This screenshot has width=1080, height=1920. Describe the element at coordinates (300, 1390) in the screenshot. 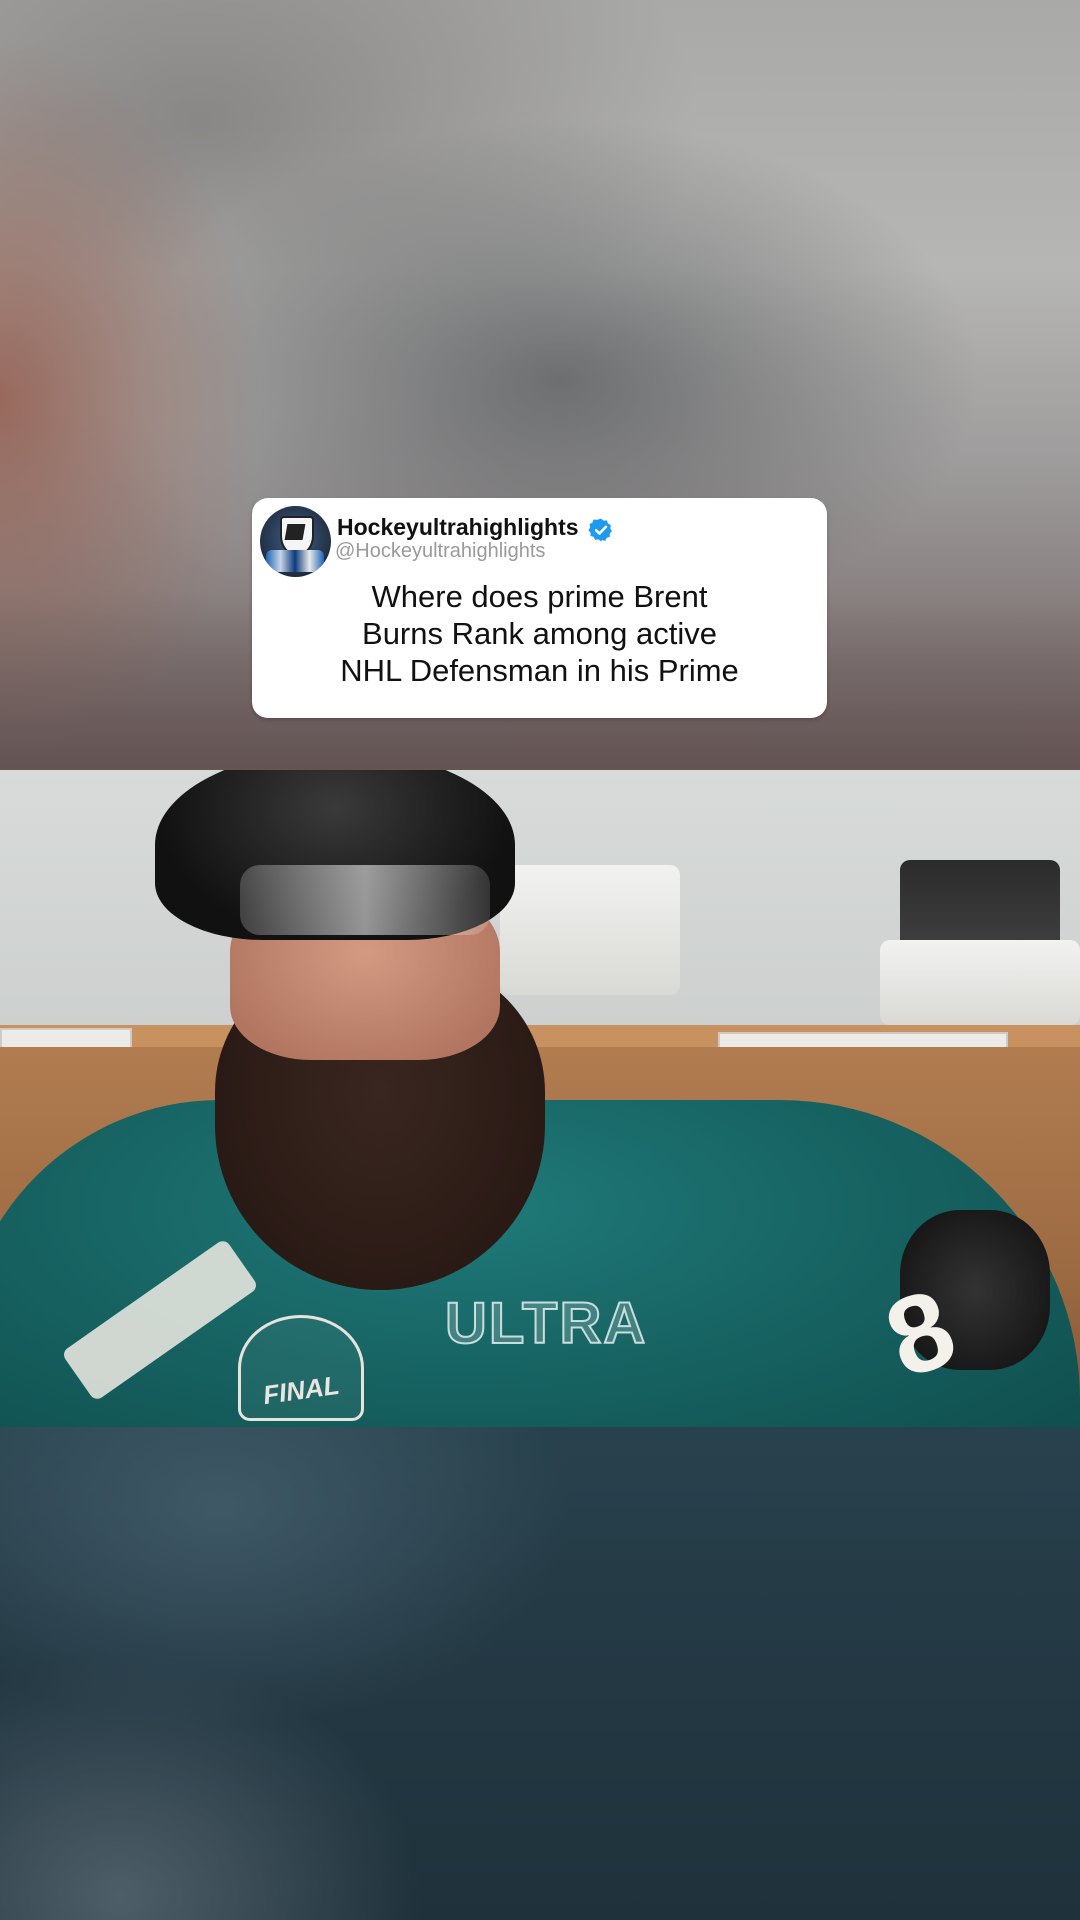

I see `final-logo-text: FINAL` at that location.